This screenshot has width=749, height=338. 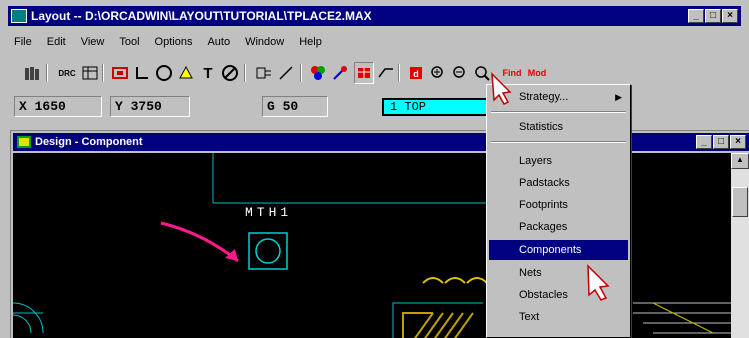 I want to click on submenu-arrow-icon: ▶, so click(x=618, y=97).